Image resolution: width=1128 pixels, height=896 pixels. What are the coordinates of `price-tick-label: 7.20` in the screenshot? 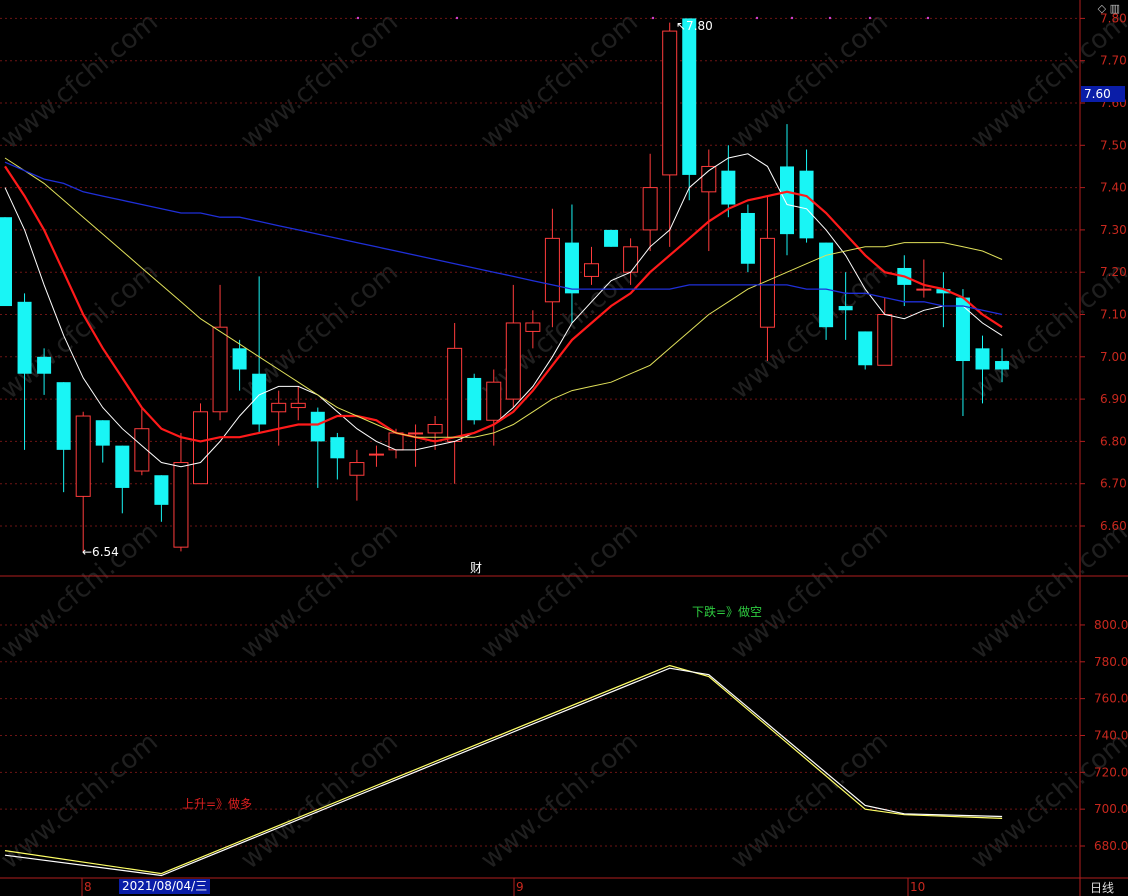 It's located at (1113, 272).